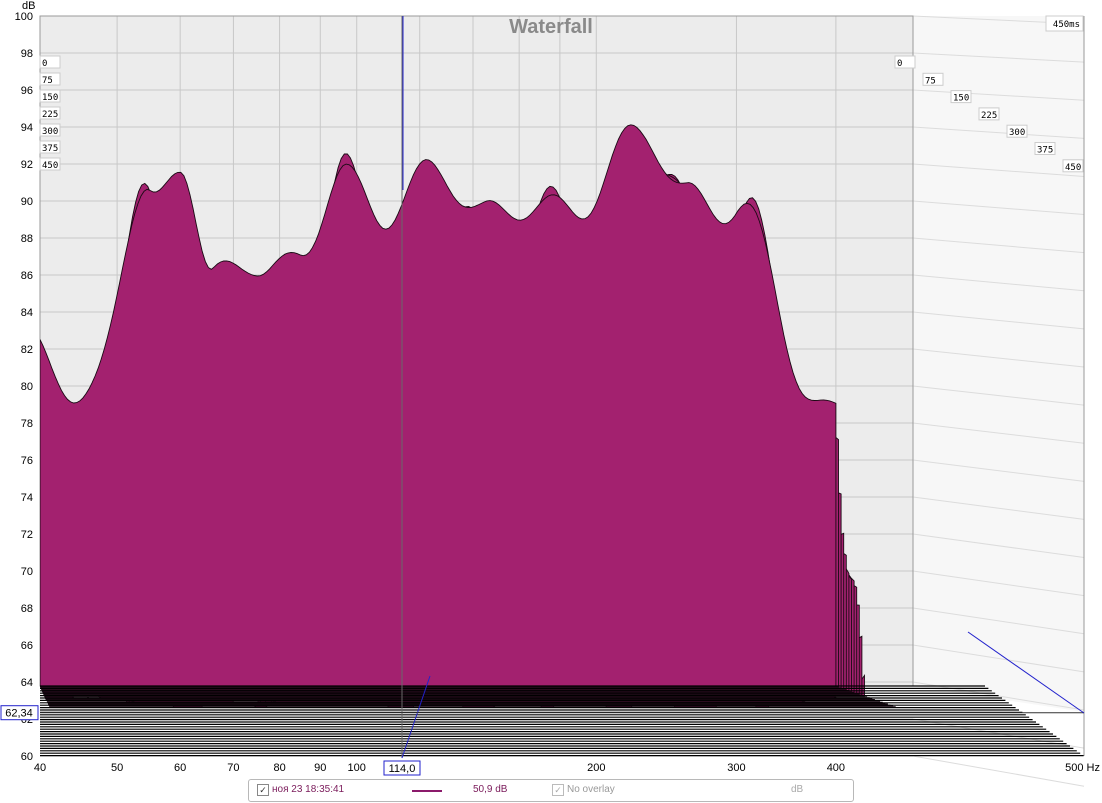  I want to click on time-label-right: 75, so click(930, 81).